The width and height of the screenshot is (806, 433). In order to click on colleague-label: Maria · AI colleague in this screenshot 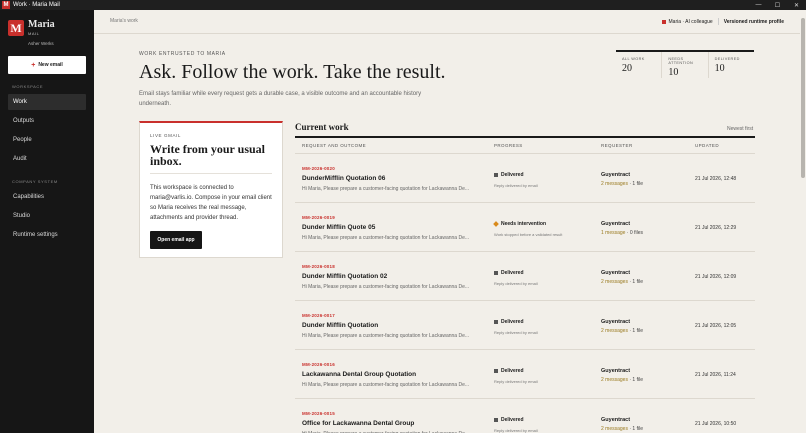, I will do `click(690, 21)`.